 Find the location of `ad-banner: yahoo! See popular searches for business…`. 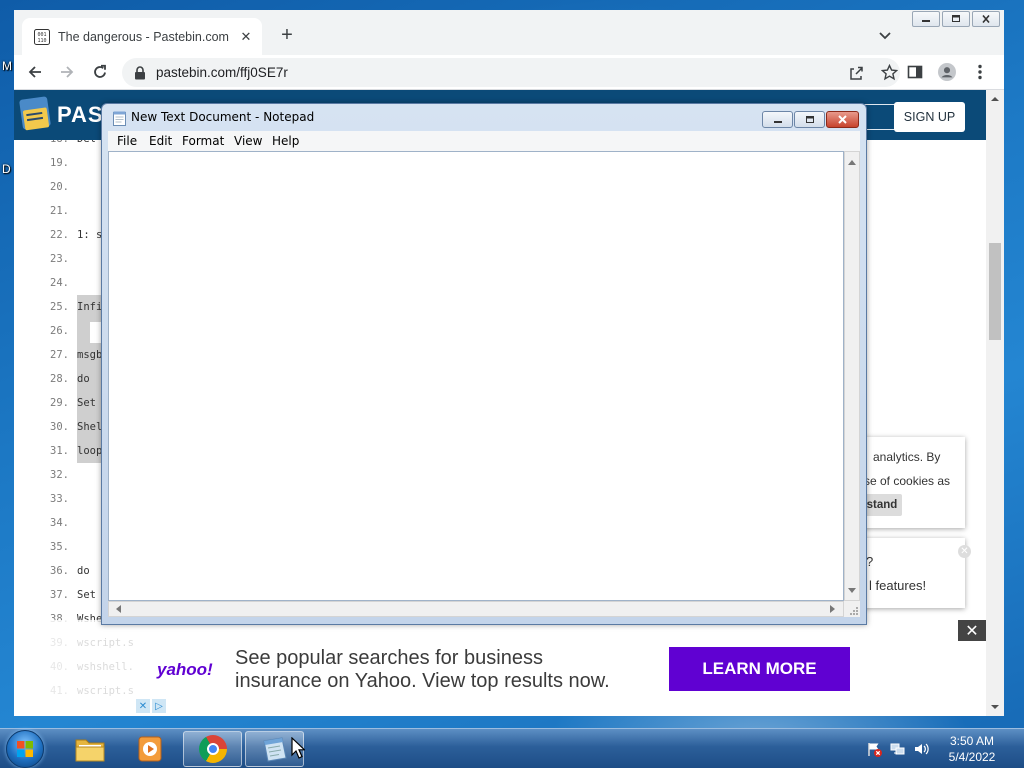

ad-banner: yahoo! See popular searches for business… is located at coordinates (550, 668).